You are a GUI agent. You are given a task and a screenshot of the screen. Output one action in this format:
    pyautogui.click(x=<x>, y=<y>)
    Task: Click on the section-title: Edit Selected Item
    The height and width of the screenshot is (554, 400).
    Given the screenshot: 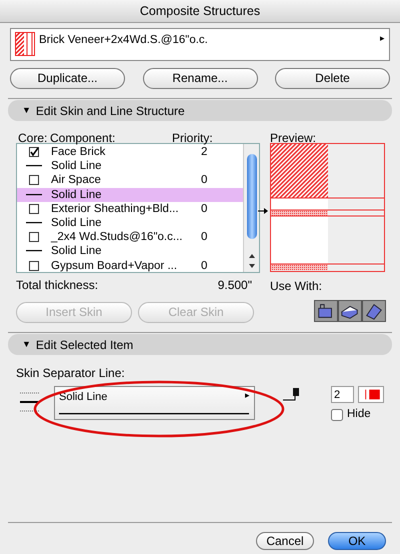 What is the action you would take?
    pyautogui.click(x=85, y=345)
    